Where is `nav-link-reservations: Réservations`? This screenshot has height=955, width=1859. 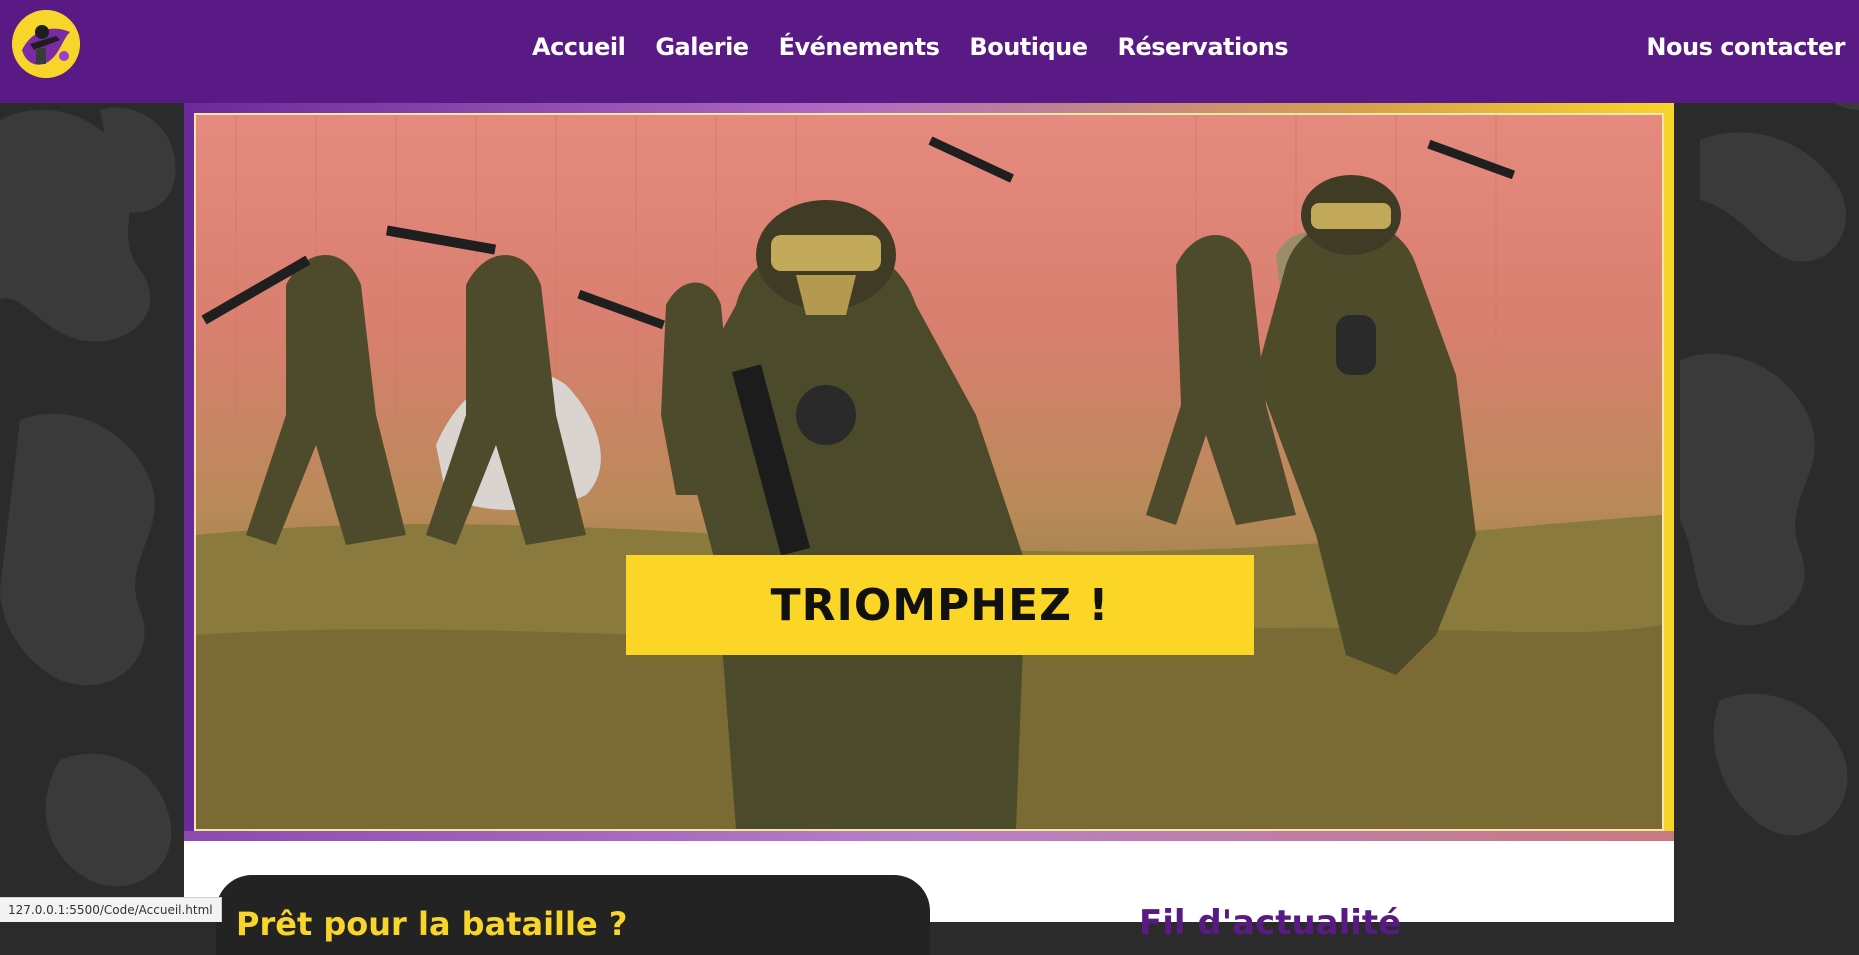 nav-link-reservations: Réservations is located at coordinates (1203, 47).